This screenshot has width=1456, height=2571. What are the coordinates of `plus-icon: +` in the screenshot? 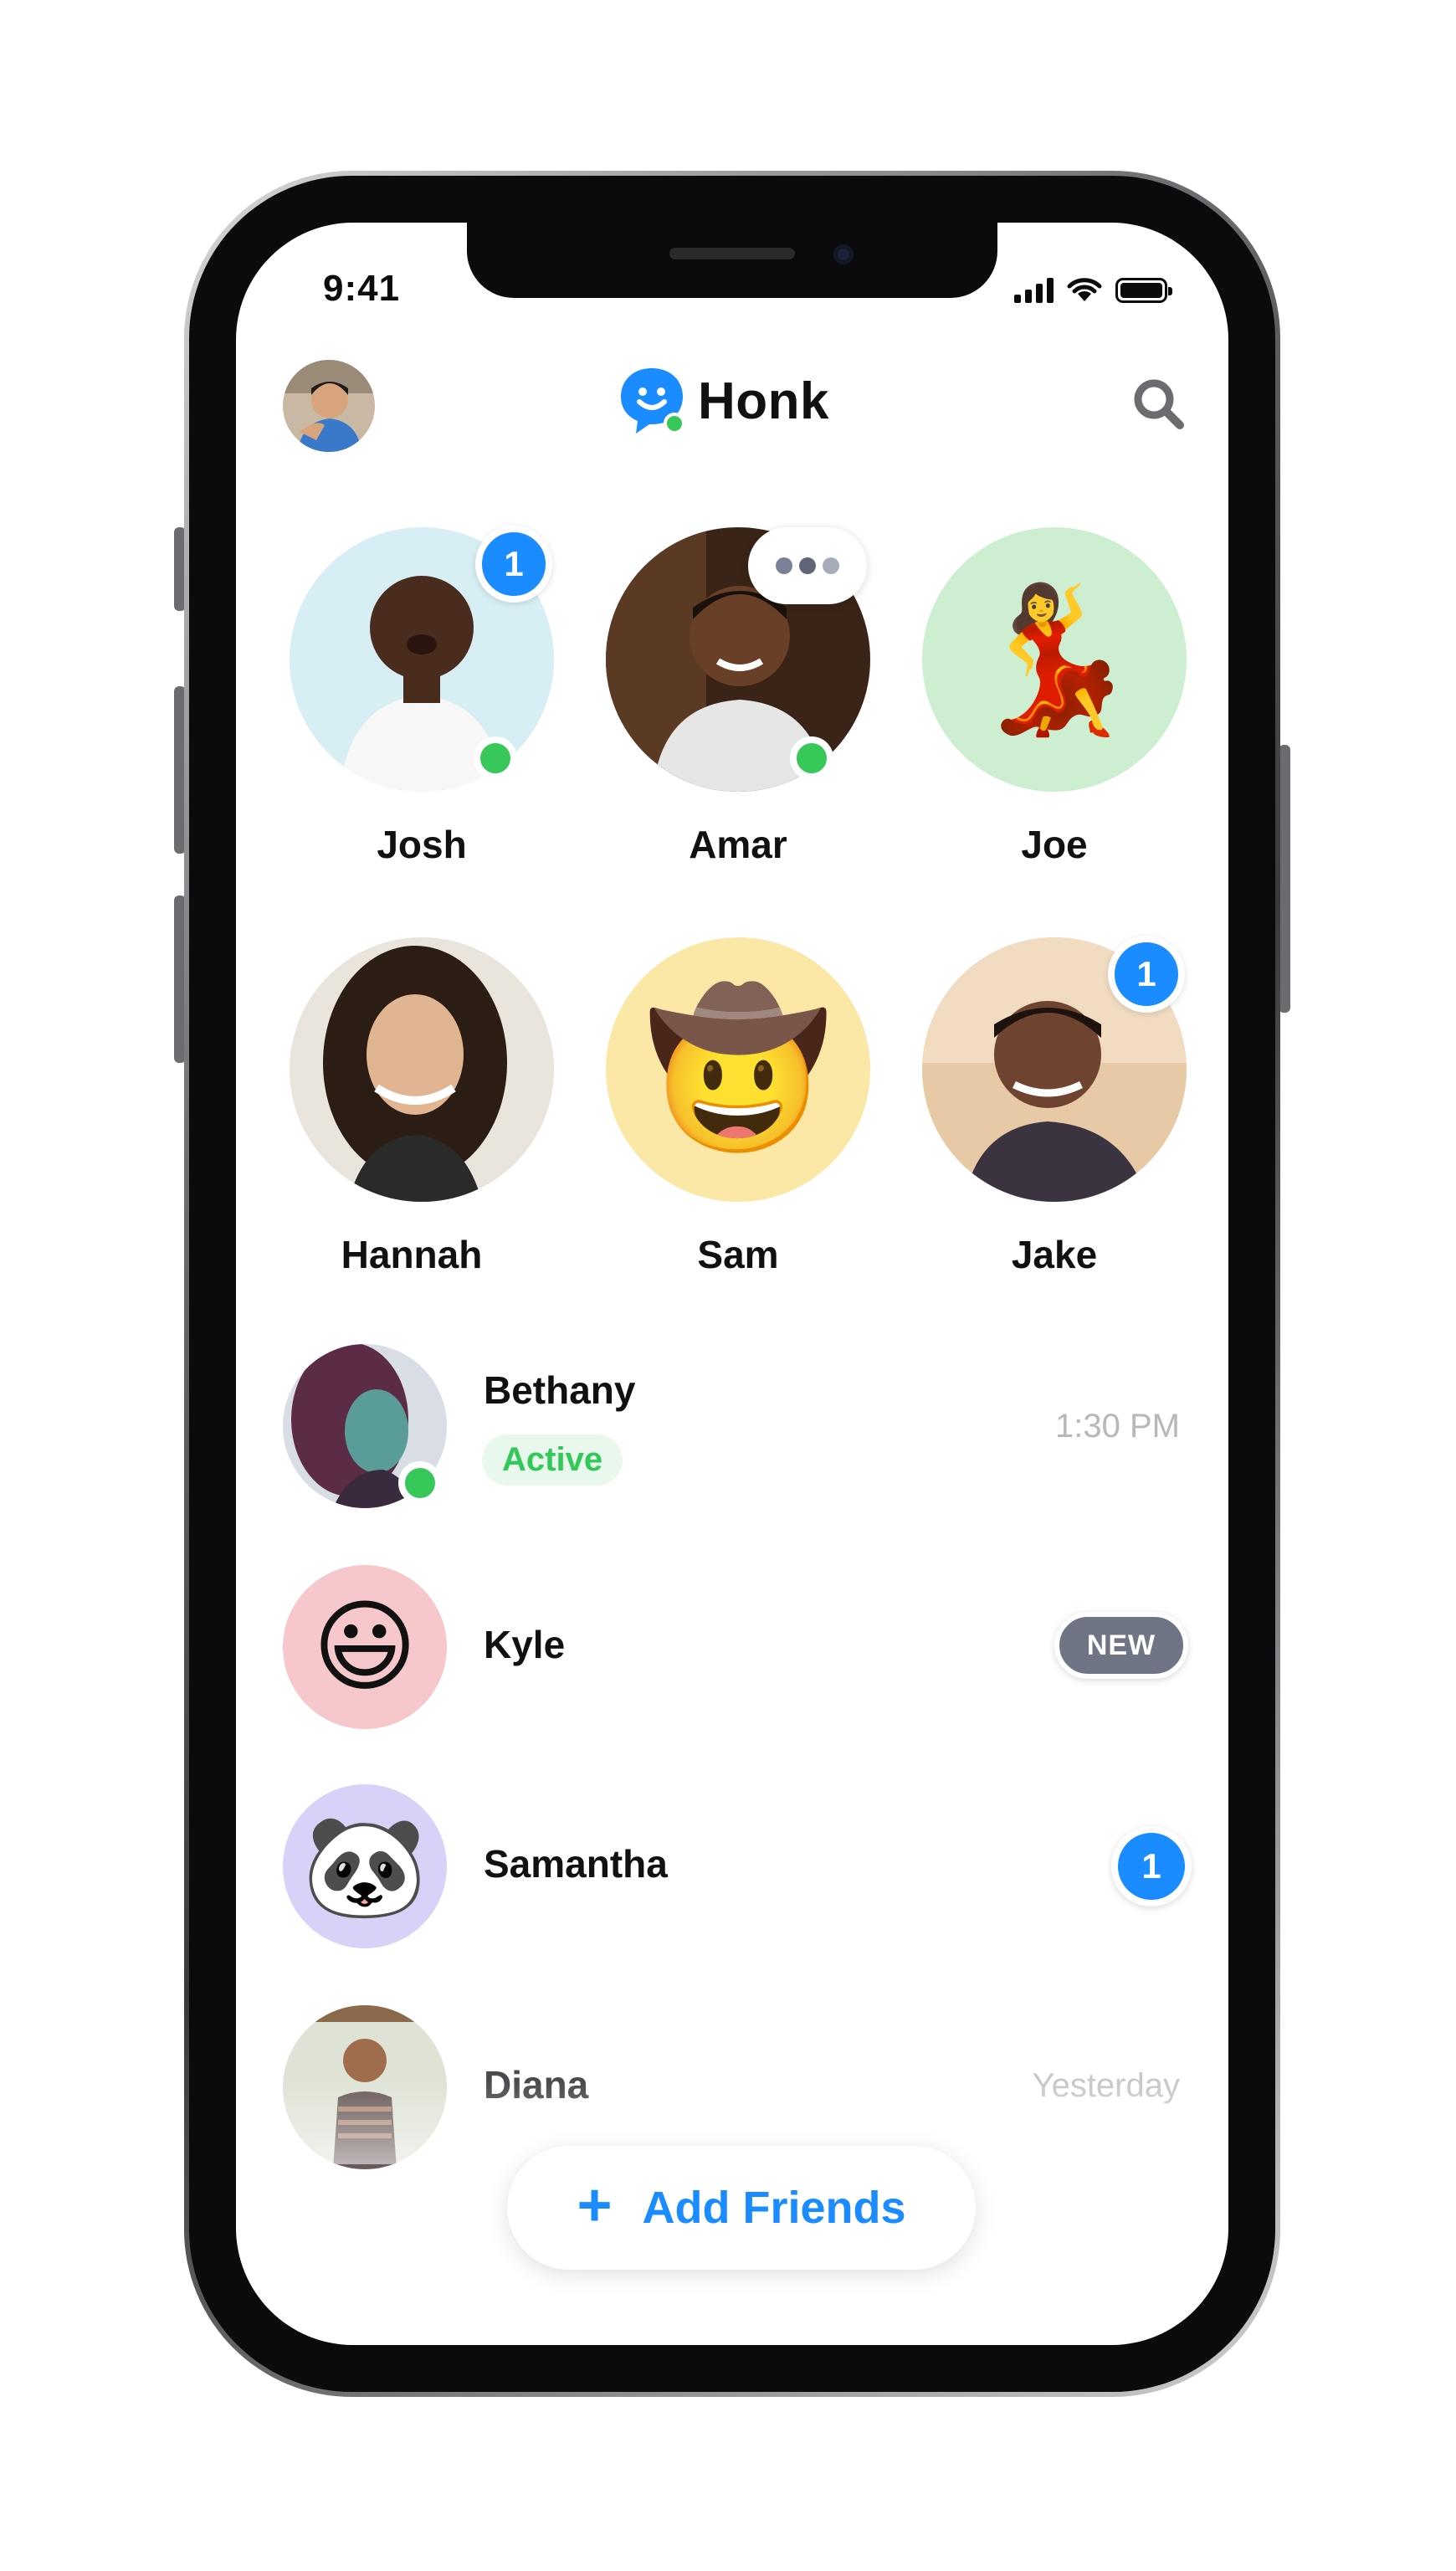 It's located at (595, 2205).